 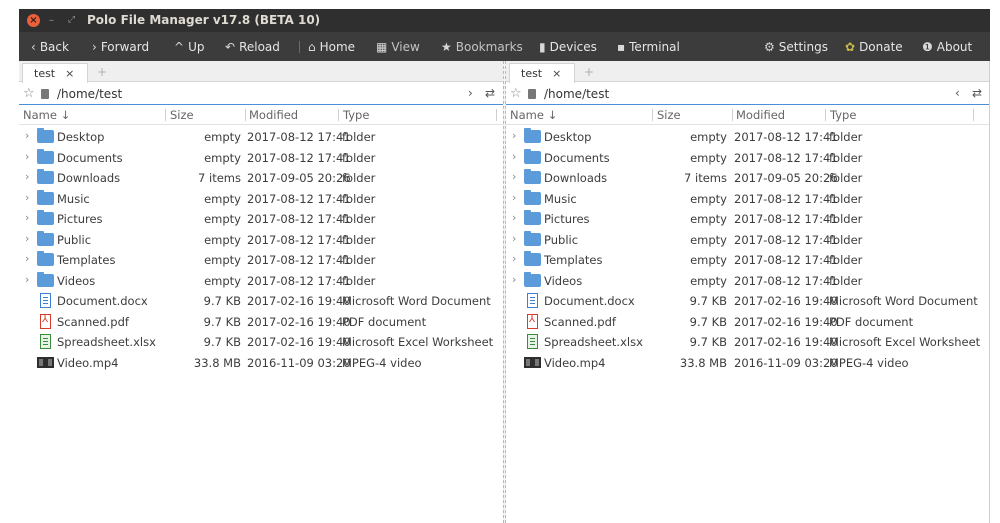 What do you see at coordinates (51, 20) in the screenshot?
I see `minimize-window-icon: –` at bounding box center [51, 20].